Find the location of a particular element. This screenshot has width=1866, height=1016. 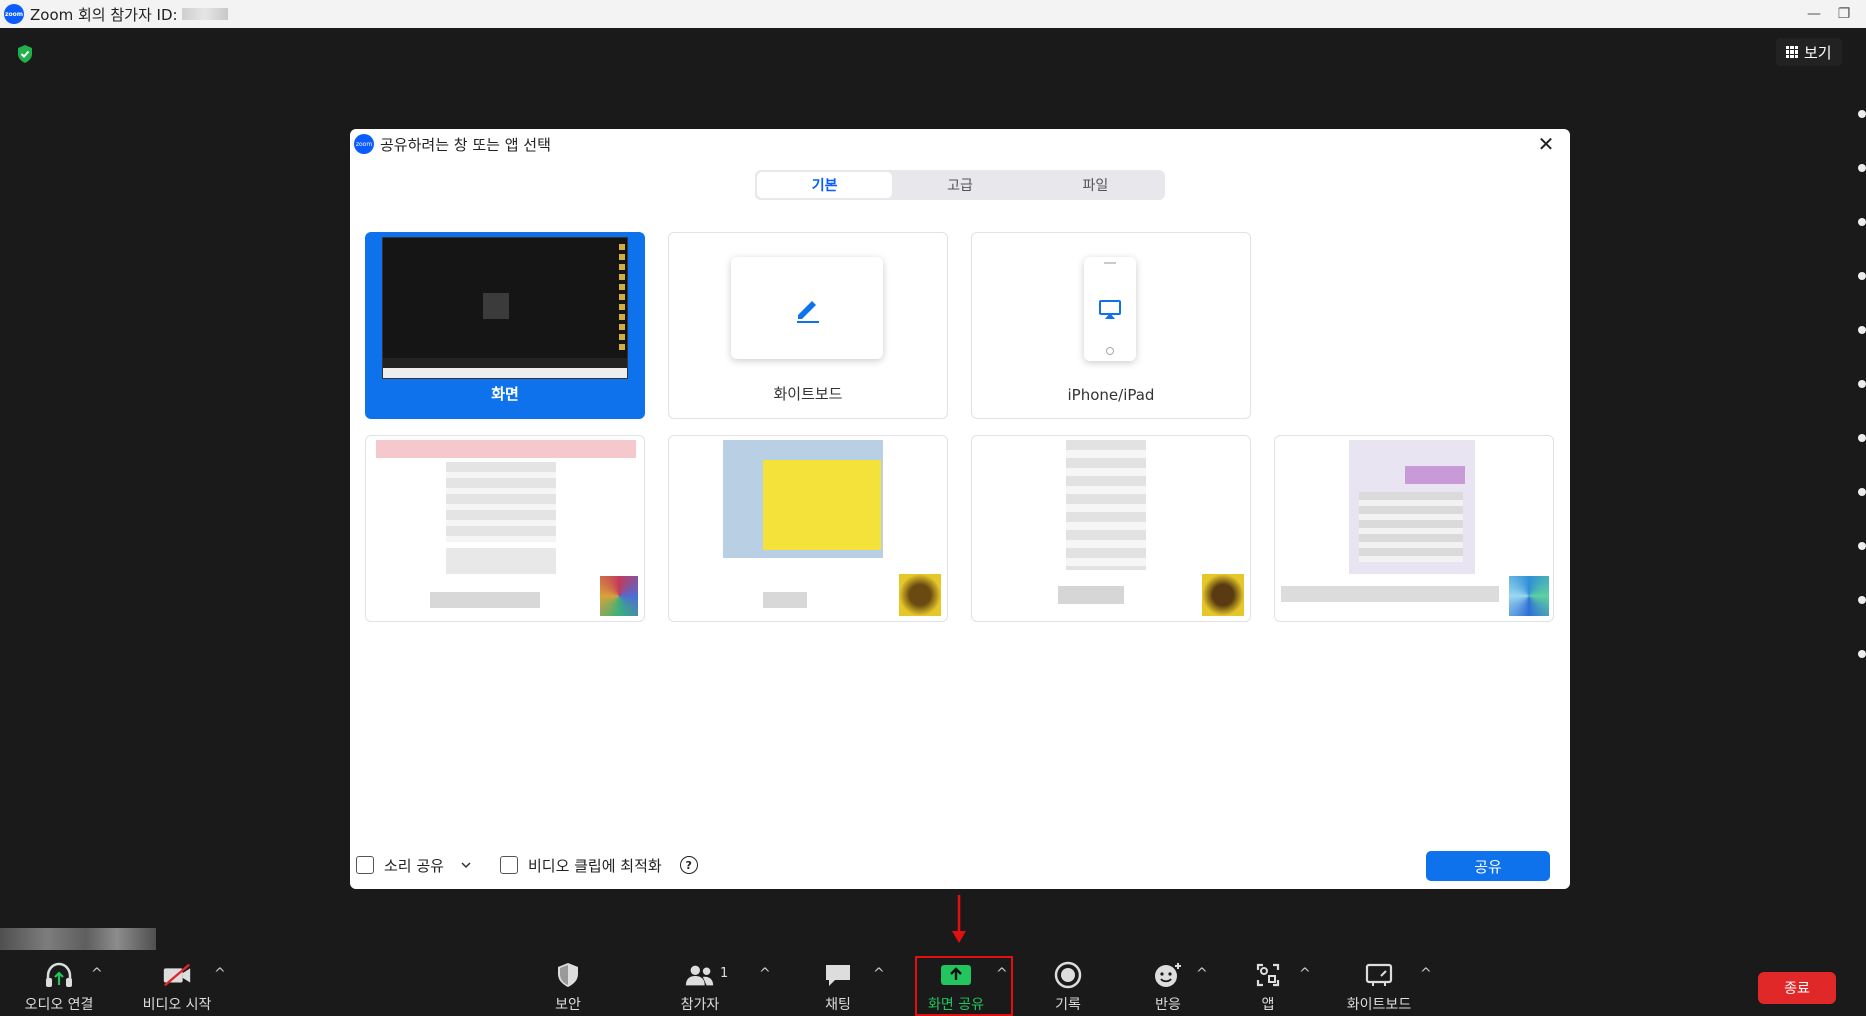

apps-label: 앱 is located at coordinates (1268, 1005).